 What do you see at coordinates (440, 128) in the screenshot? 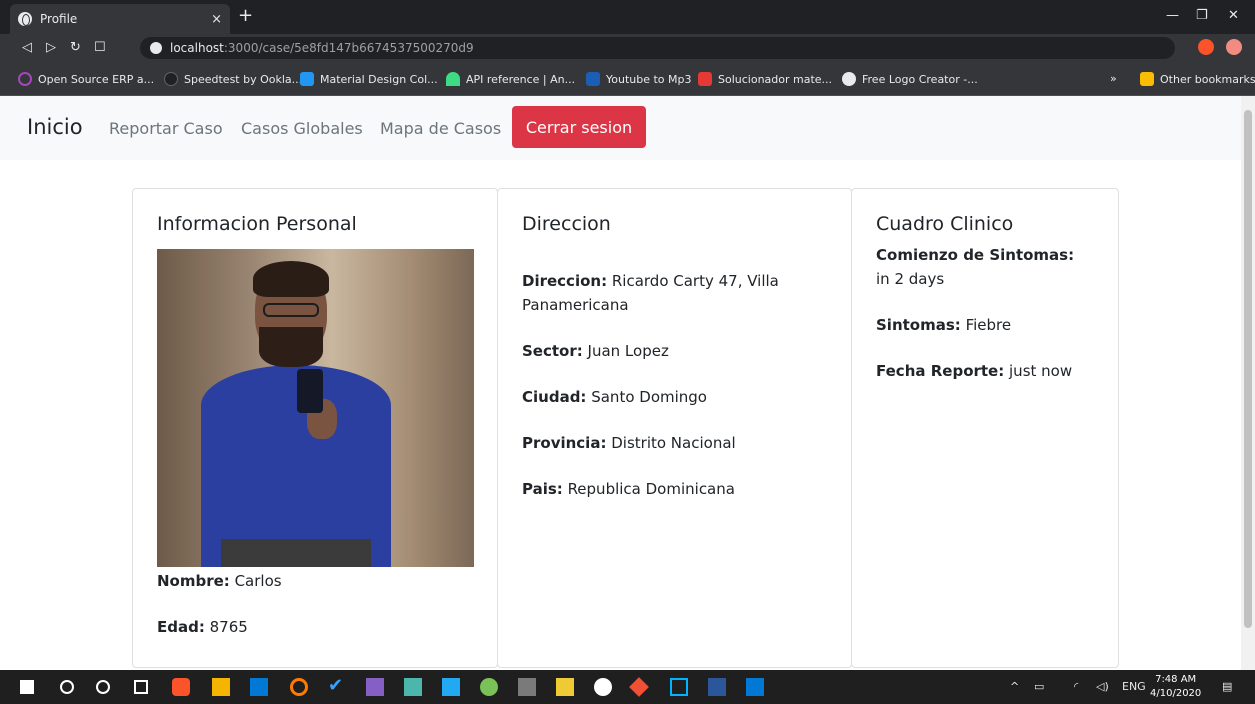
I see `nav-link-mapa-de-casos: Mapa de Casos` at bounding box center [440, 128].